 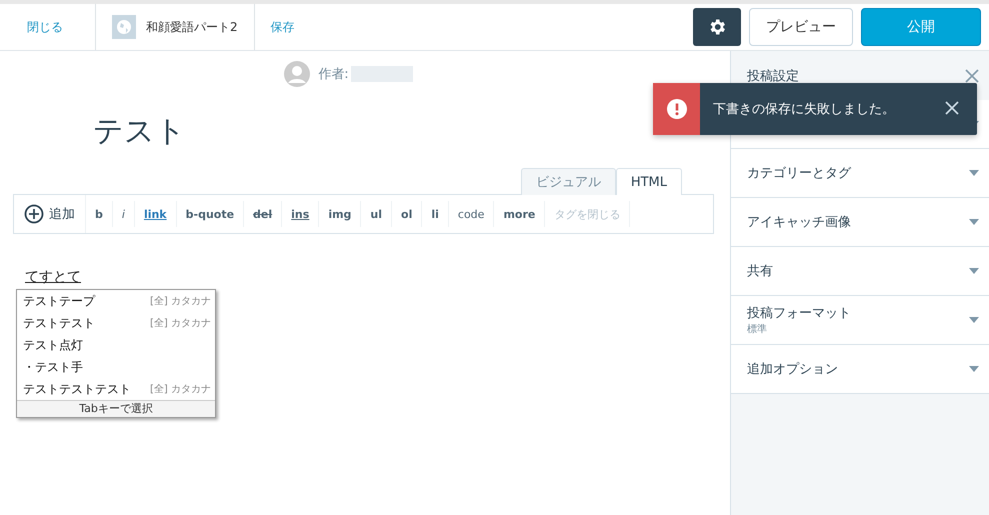 What do you see at coordinates (520, 214) in the screenshot?
I see `format-button: more` at bounding box center [520, 214].